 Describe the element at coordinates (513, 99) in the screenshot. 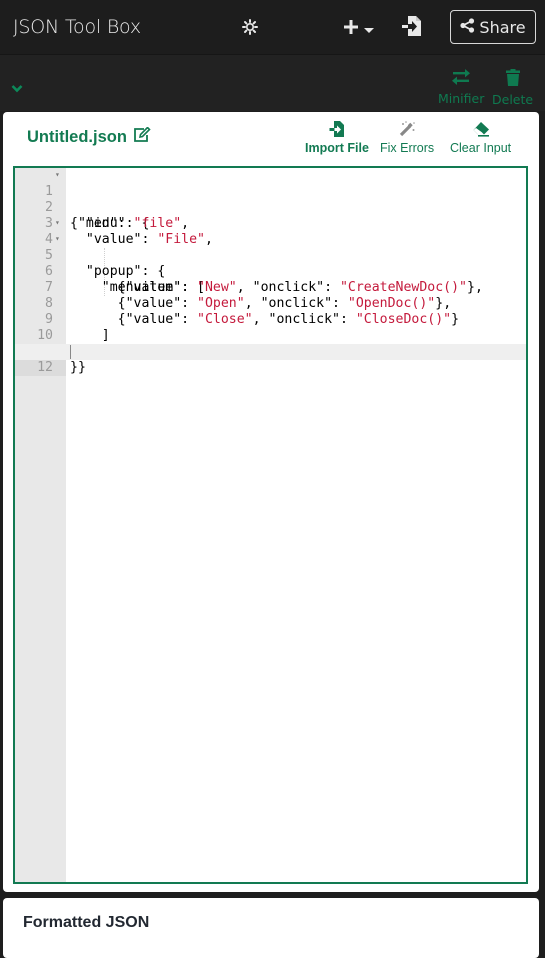

I see `delete-label: Delete` at that location.